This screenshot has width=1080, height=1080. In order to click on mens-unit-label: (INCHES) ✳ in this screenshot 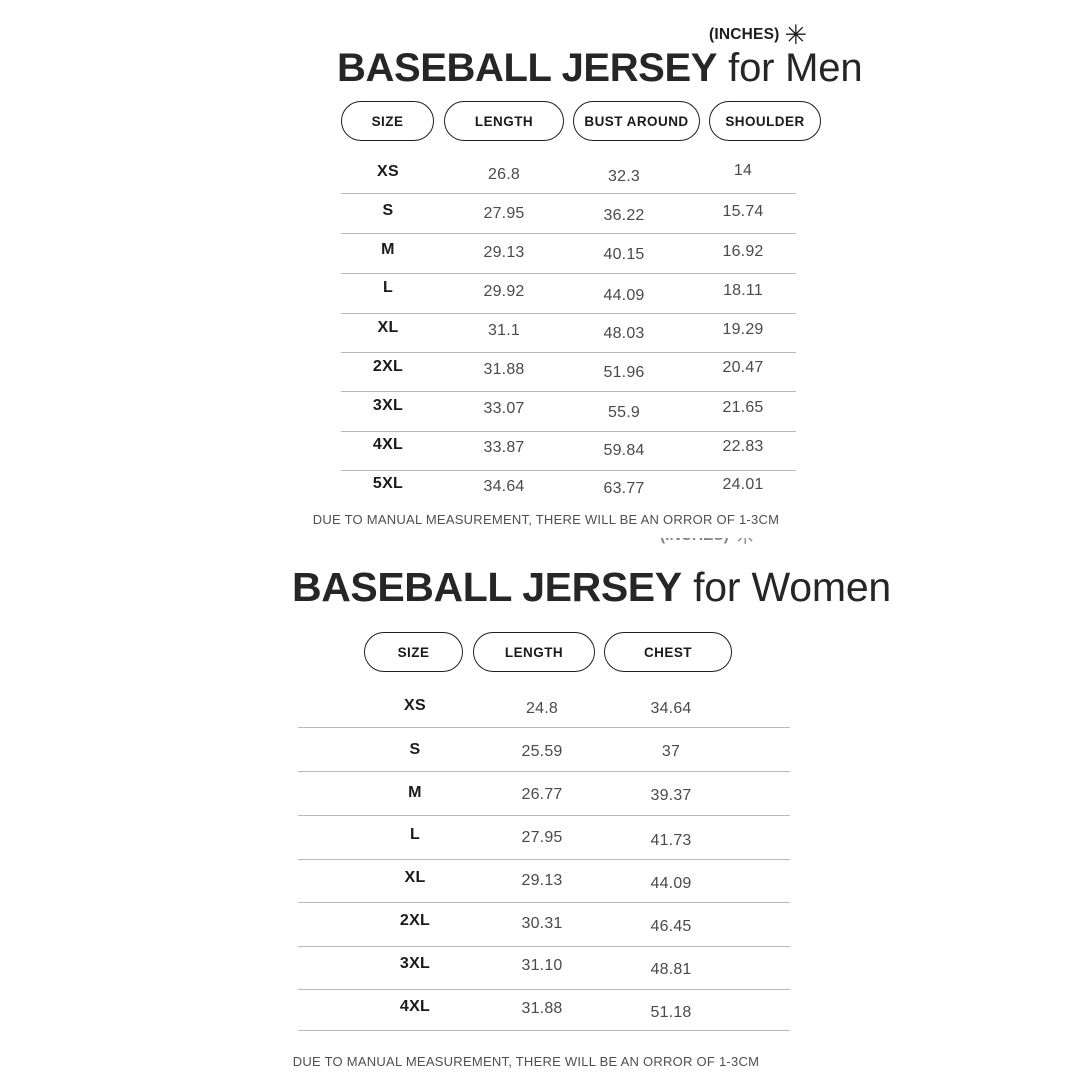, I will do `click(758, 35)`.